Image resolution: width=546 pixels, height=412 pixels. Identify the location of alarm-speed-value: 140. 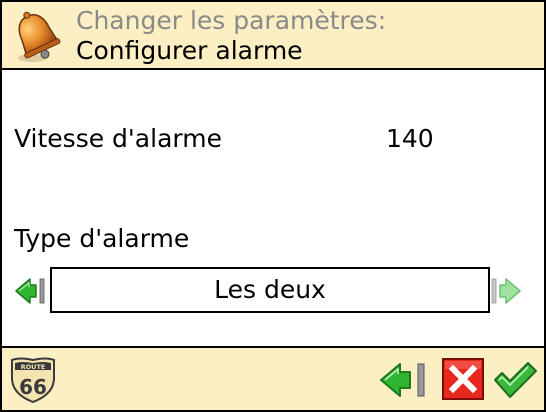
(410, 139).